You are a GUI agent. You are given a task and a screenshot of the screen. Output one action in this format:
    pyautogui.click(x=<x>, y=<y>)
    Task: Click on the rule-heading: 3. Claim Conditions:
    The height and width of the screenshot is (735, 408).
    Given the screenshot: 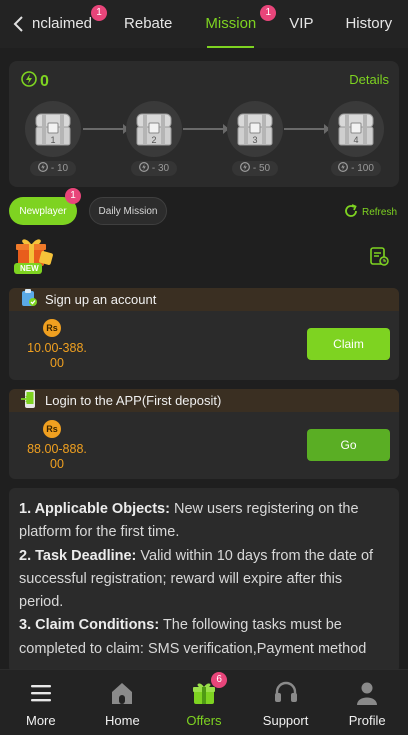 What is the action you would take?
    pyautogui.click(x=89, y=625)
    